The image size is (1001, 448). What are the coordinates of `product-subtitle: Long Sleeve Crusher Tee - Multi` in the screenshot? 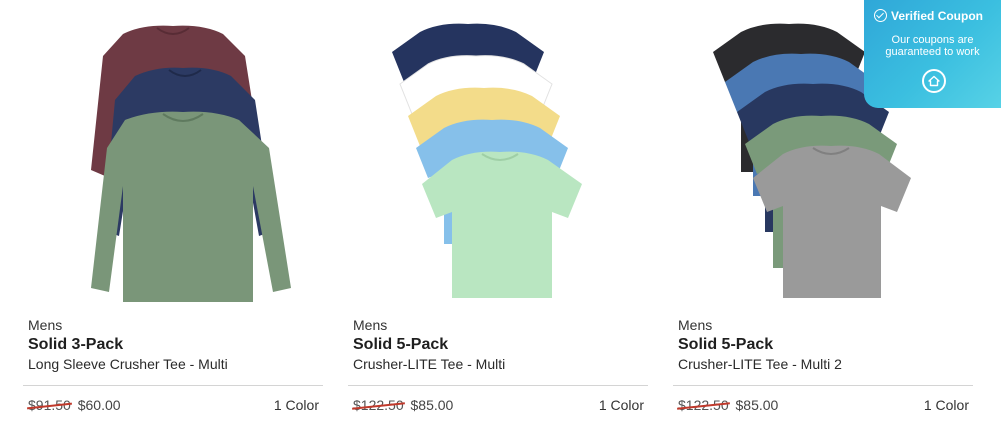 It's located at (128, 364).